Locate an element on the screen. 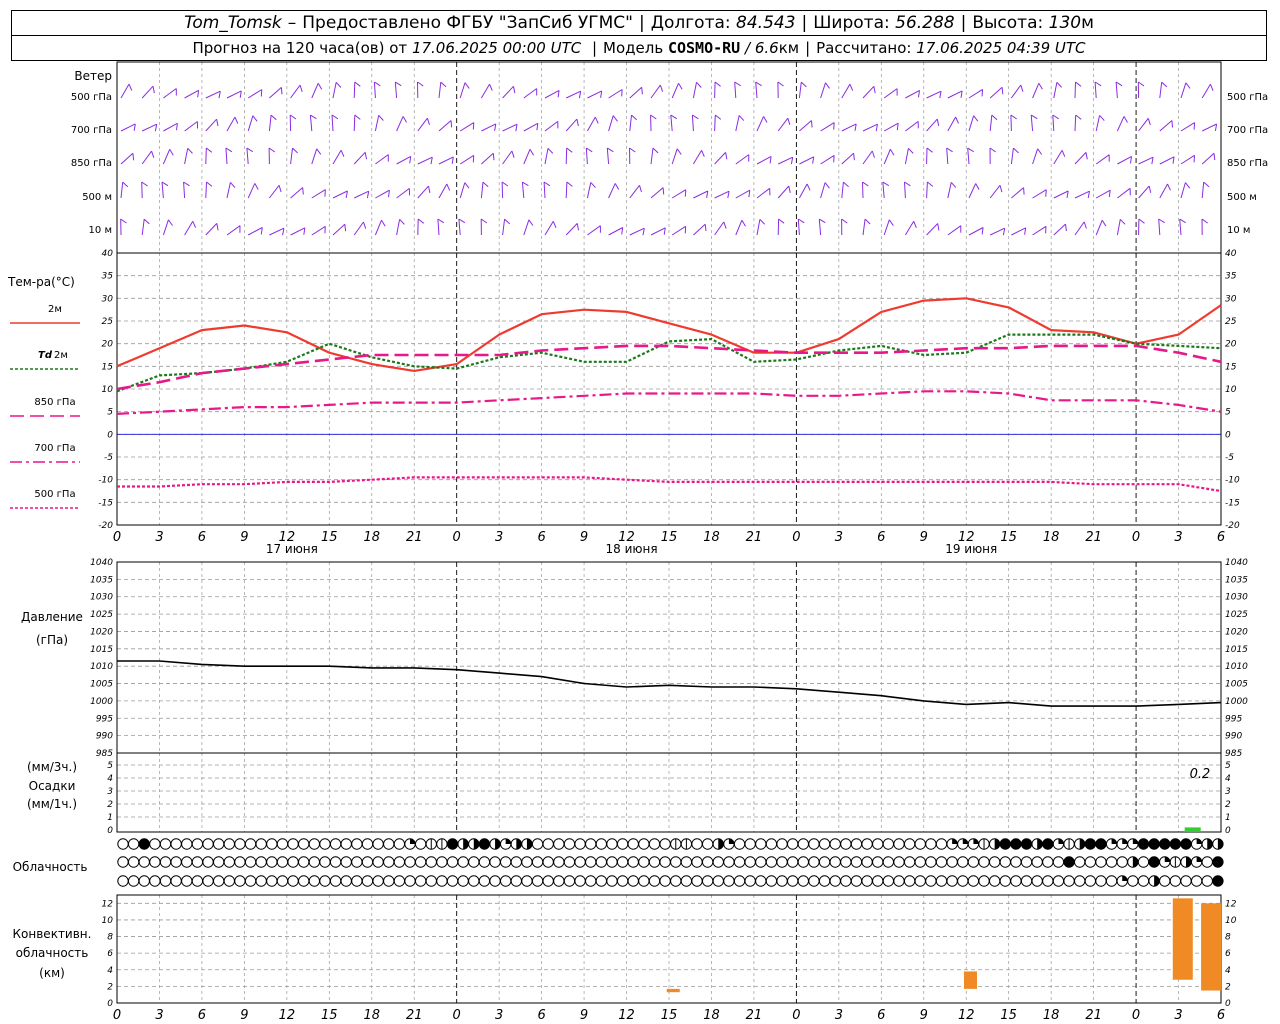  precip-bar is located at coordinates (1192, 829).